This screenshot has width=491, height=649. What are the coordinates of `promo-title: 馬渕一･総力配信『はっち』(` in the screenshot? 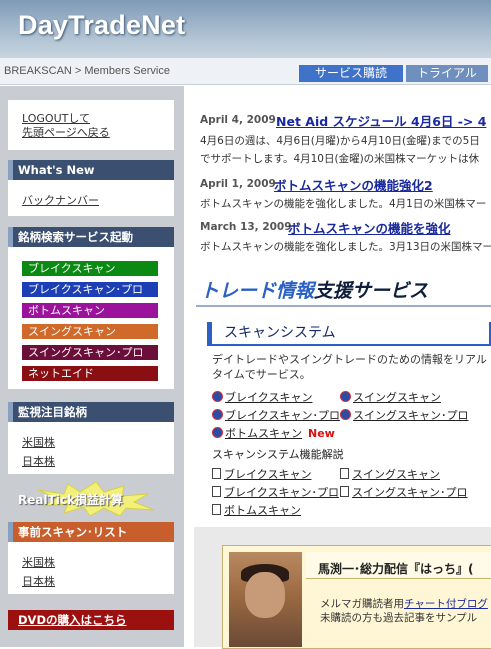 It's located at (396, 568).